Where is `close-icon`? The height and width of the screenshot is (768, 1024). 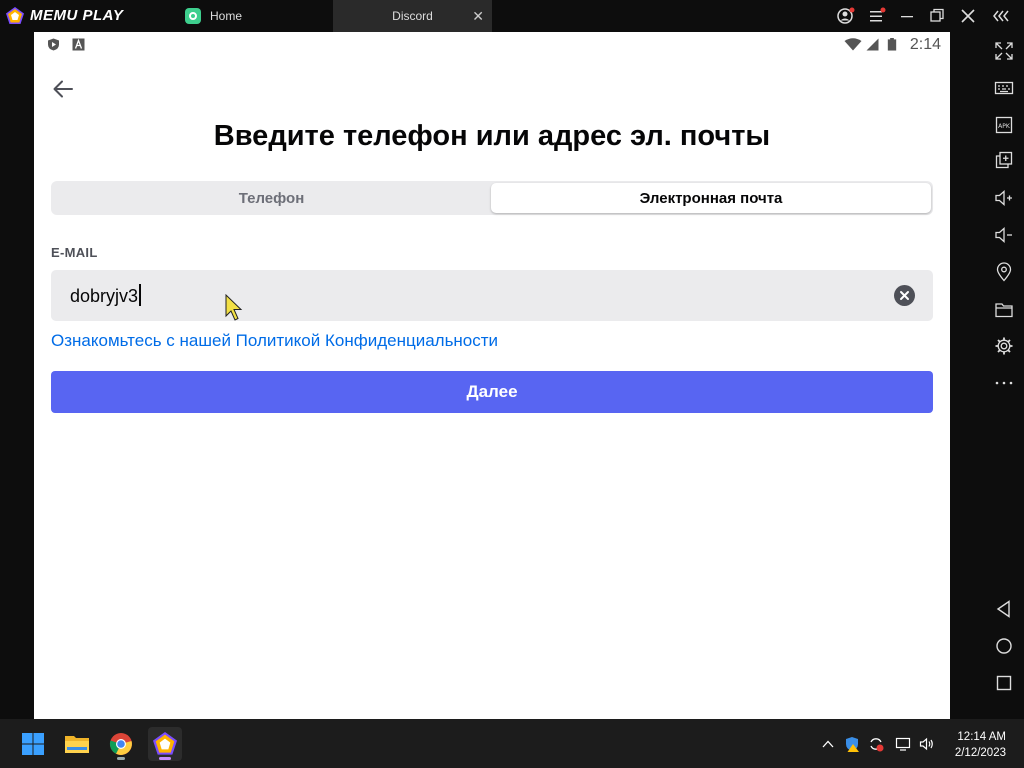 close-icon is located at coordinates (968, 16).